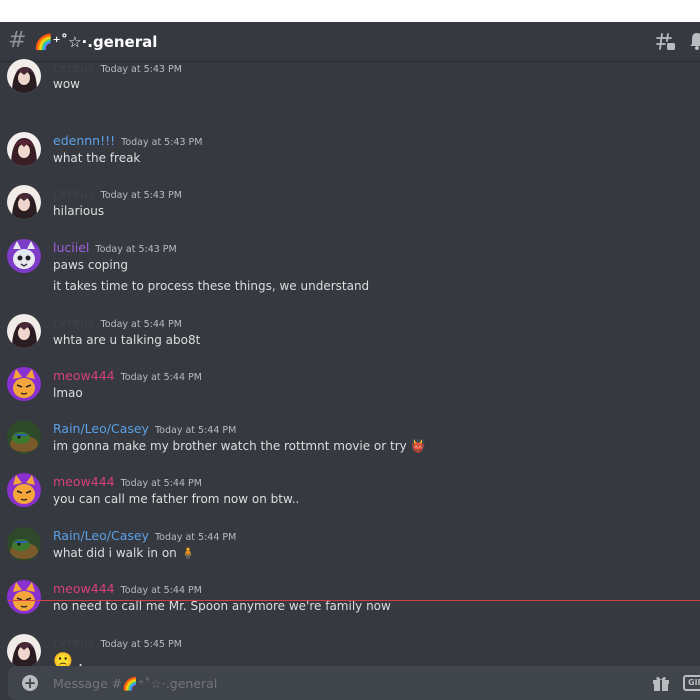 The height and width of the screenshot is (700, 700). I want to click on new-messages-divider, so click(354, 600).